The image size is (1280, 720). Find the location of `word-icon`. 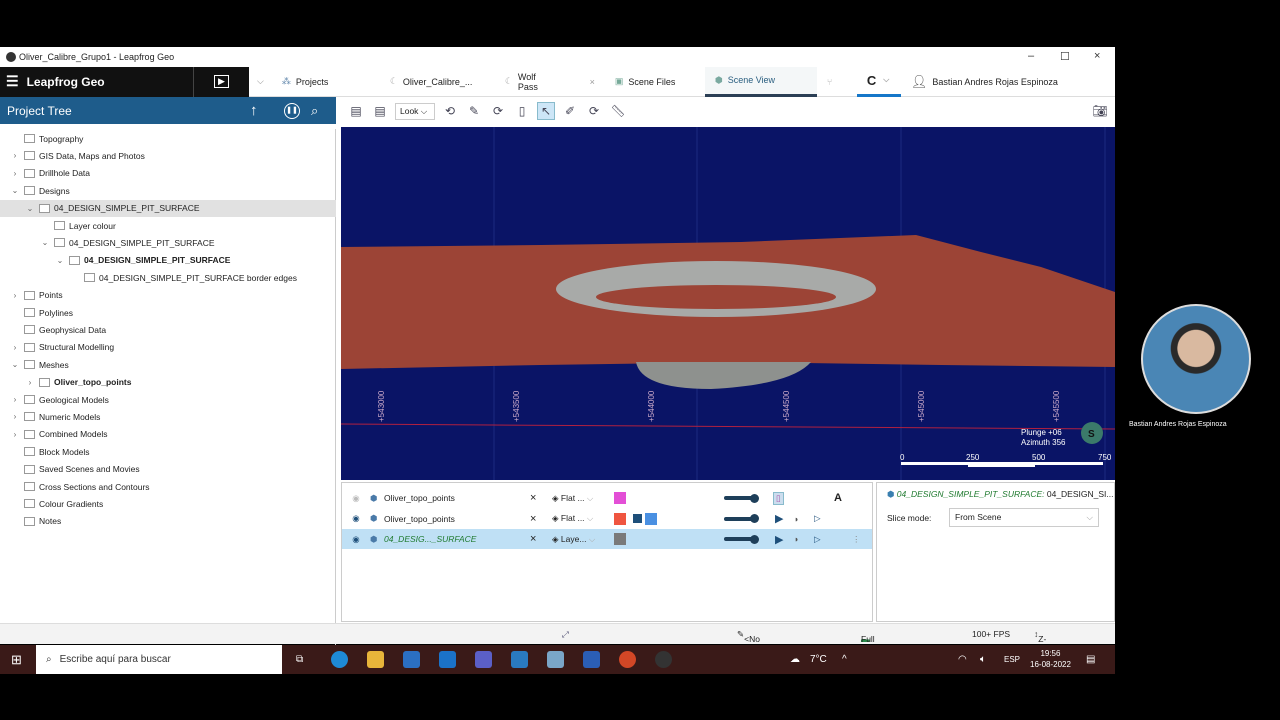

word-icon is located at coordinates (591, 659).